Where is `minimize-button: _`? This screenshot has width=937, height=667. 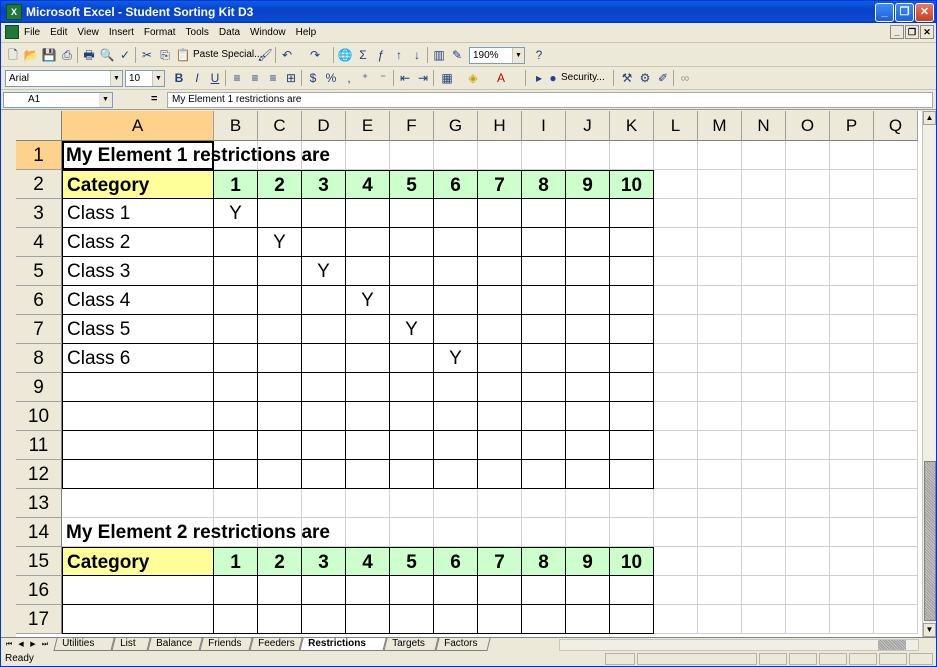
minimize-button: _ is located at coordinates (884, 12).